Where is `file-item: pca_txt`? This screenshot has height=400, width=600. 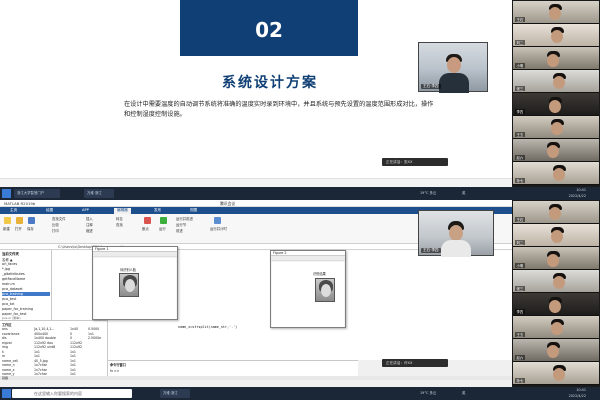 file-item: pca_txt is located at coordinates (8, 304).